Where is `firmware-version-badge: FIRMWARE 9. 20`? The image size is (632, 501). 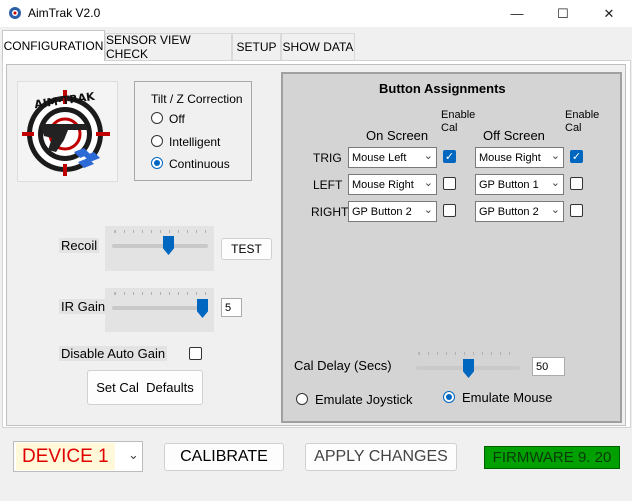 firmware-version-badge: FIRMWARE 9. 20 is located at coordinates (552, 457).